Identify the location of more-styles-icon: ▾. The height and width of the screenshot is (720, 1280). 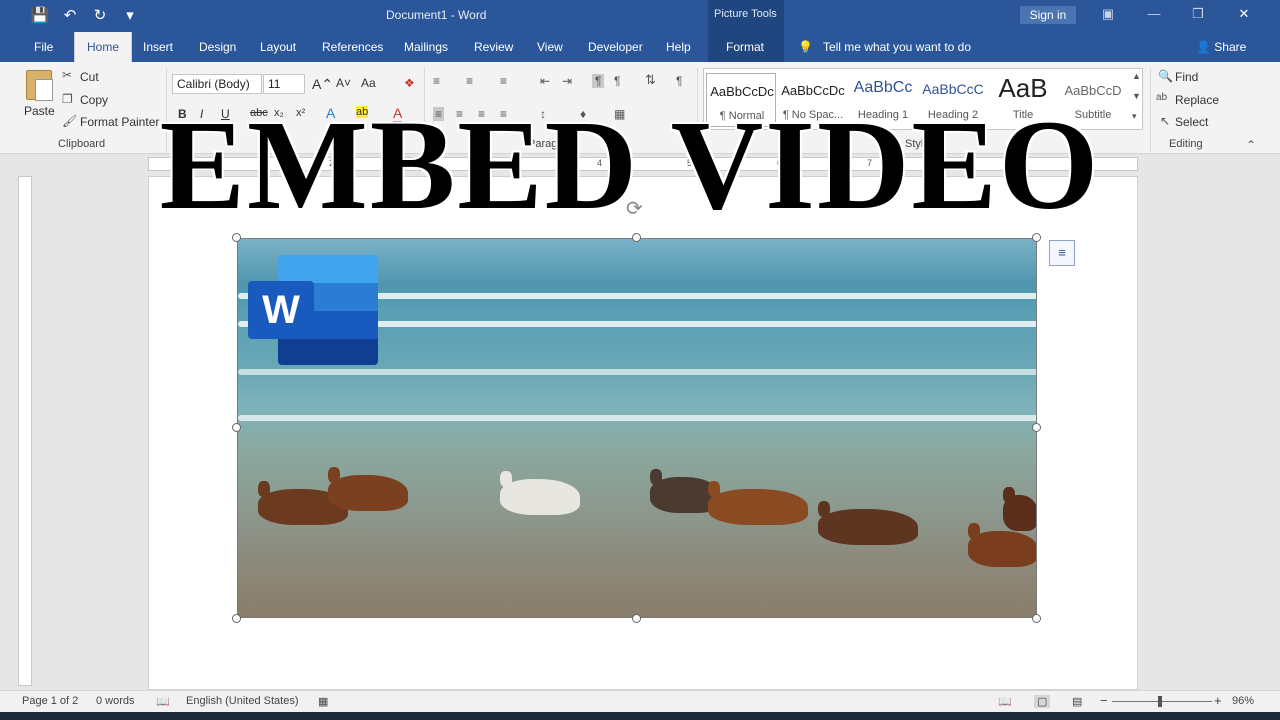
(1134, 116).